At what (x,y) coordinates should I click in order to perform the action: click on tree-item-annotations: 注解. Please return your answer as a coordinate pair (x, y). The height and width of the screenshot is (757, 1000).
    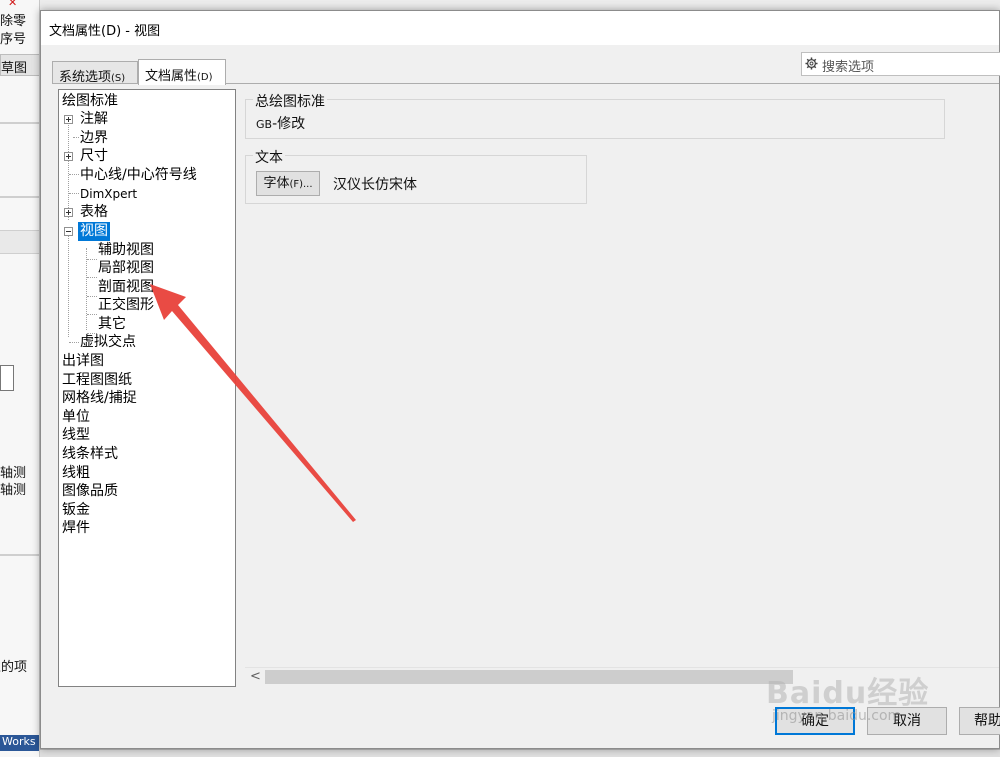
    Looking at the image, I should click on (94, 119).